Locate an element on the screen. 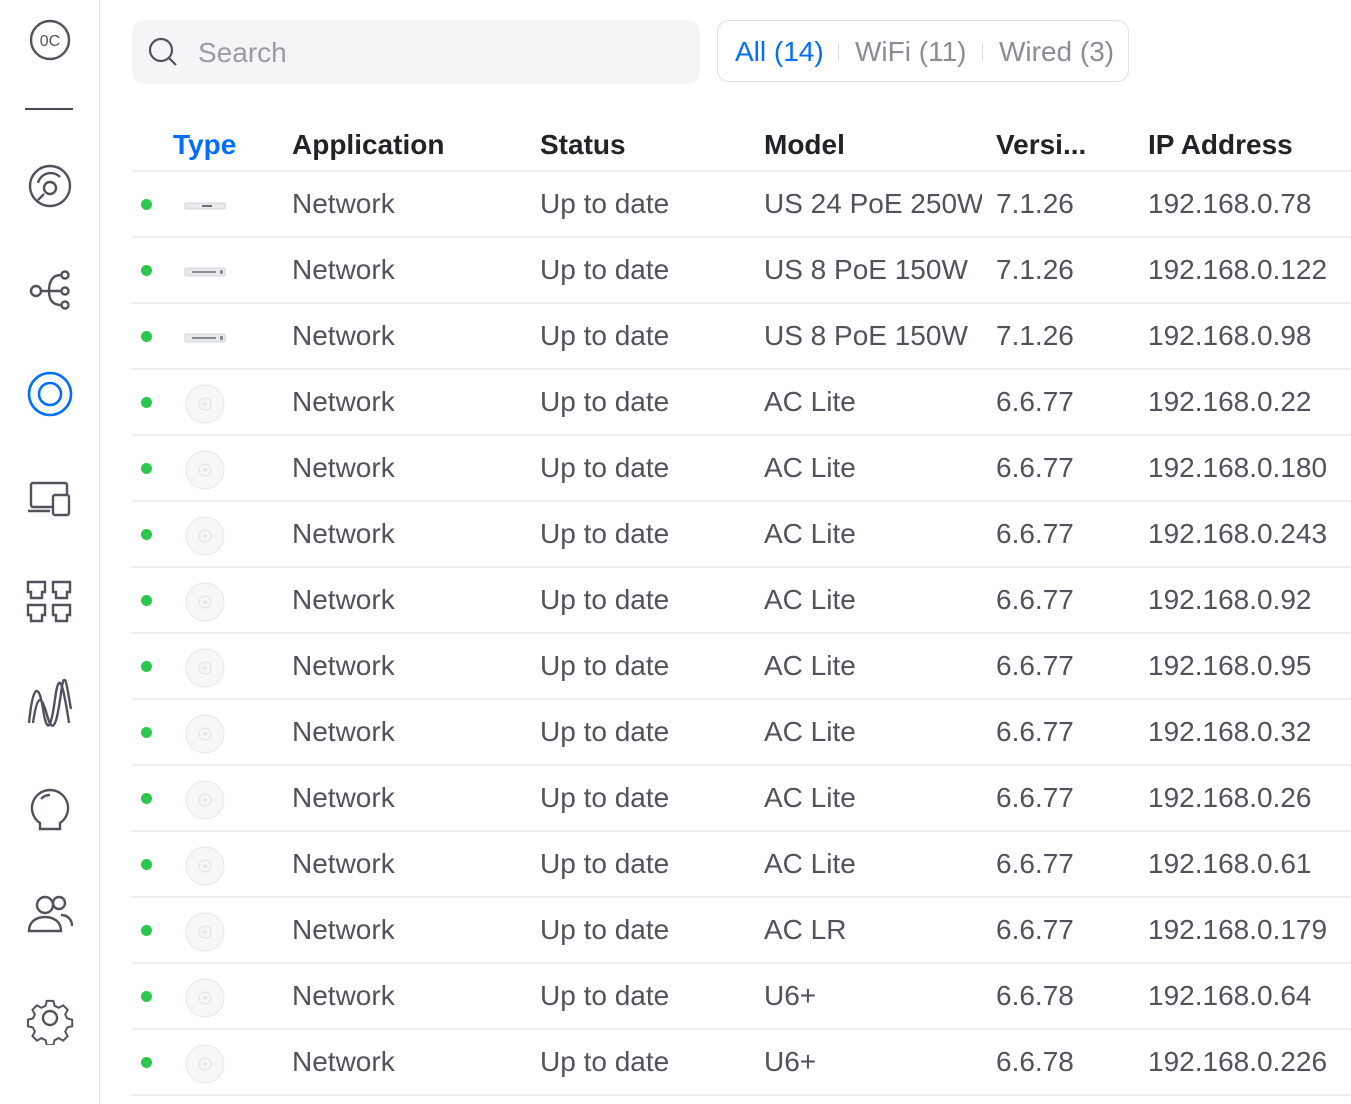 This screenshot has width=1351, height=1104. organization-logo-icon: 0C is located at coordinates (50, 40).